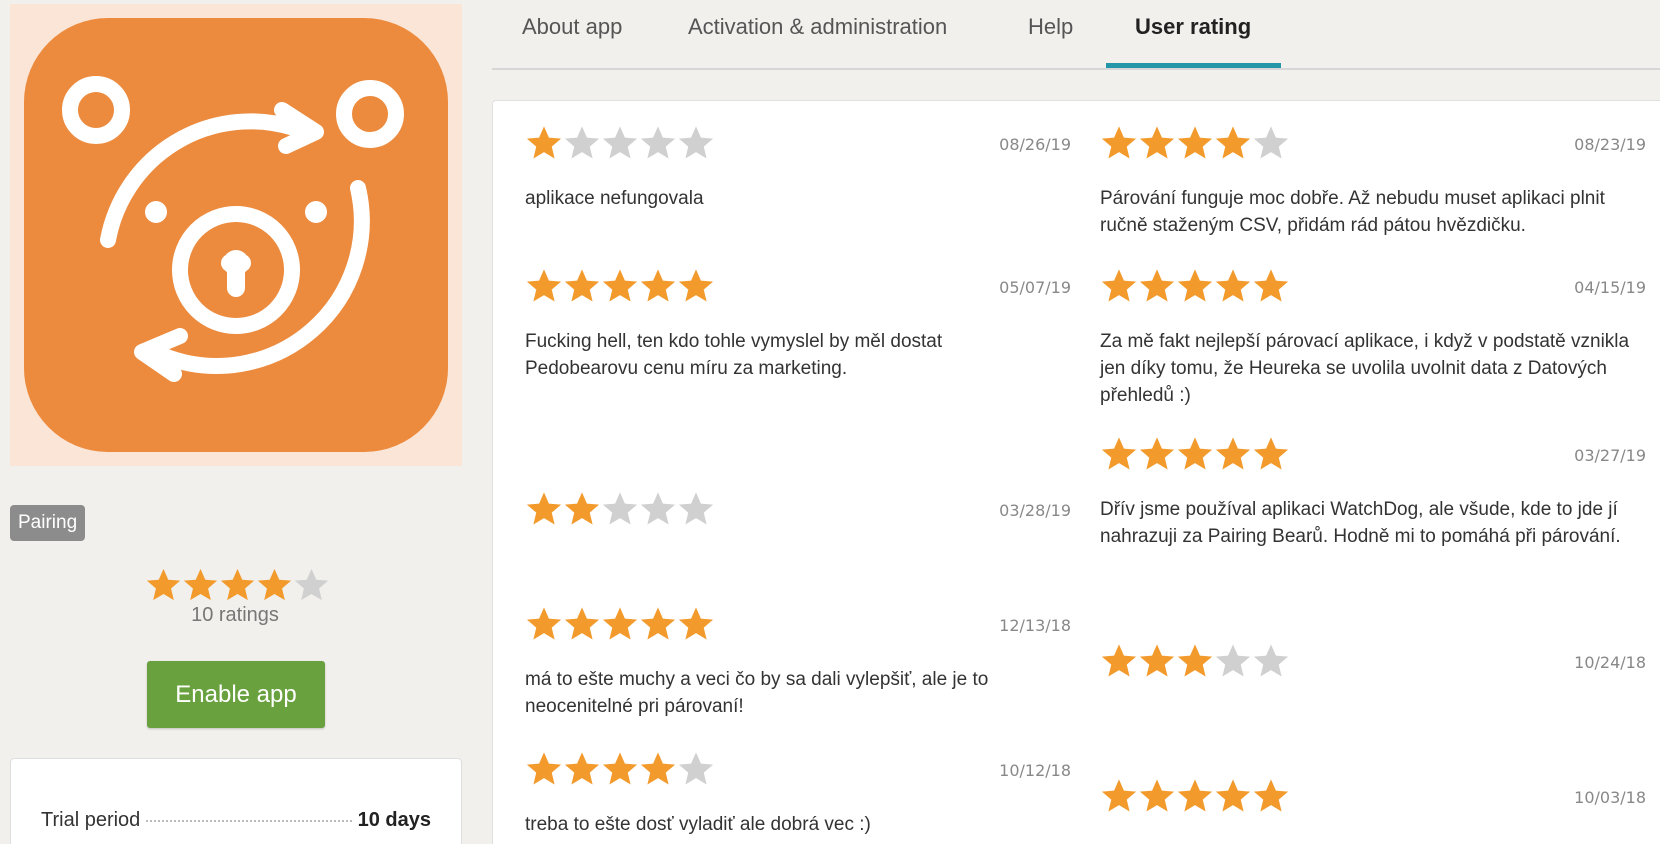  I want to click on review-date: 10/24/18, so click(1610, 662).